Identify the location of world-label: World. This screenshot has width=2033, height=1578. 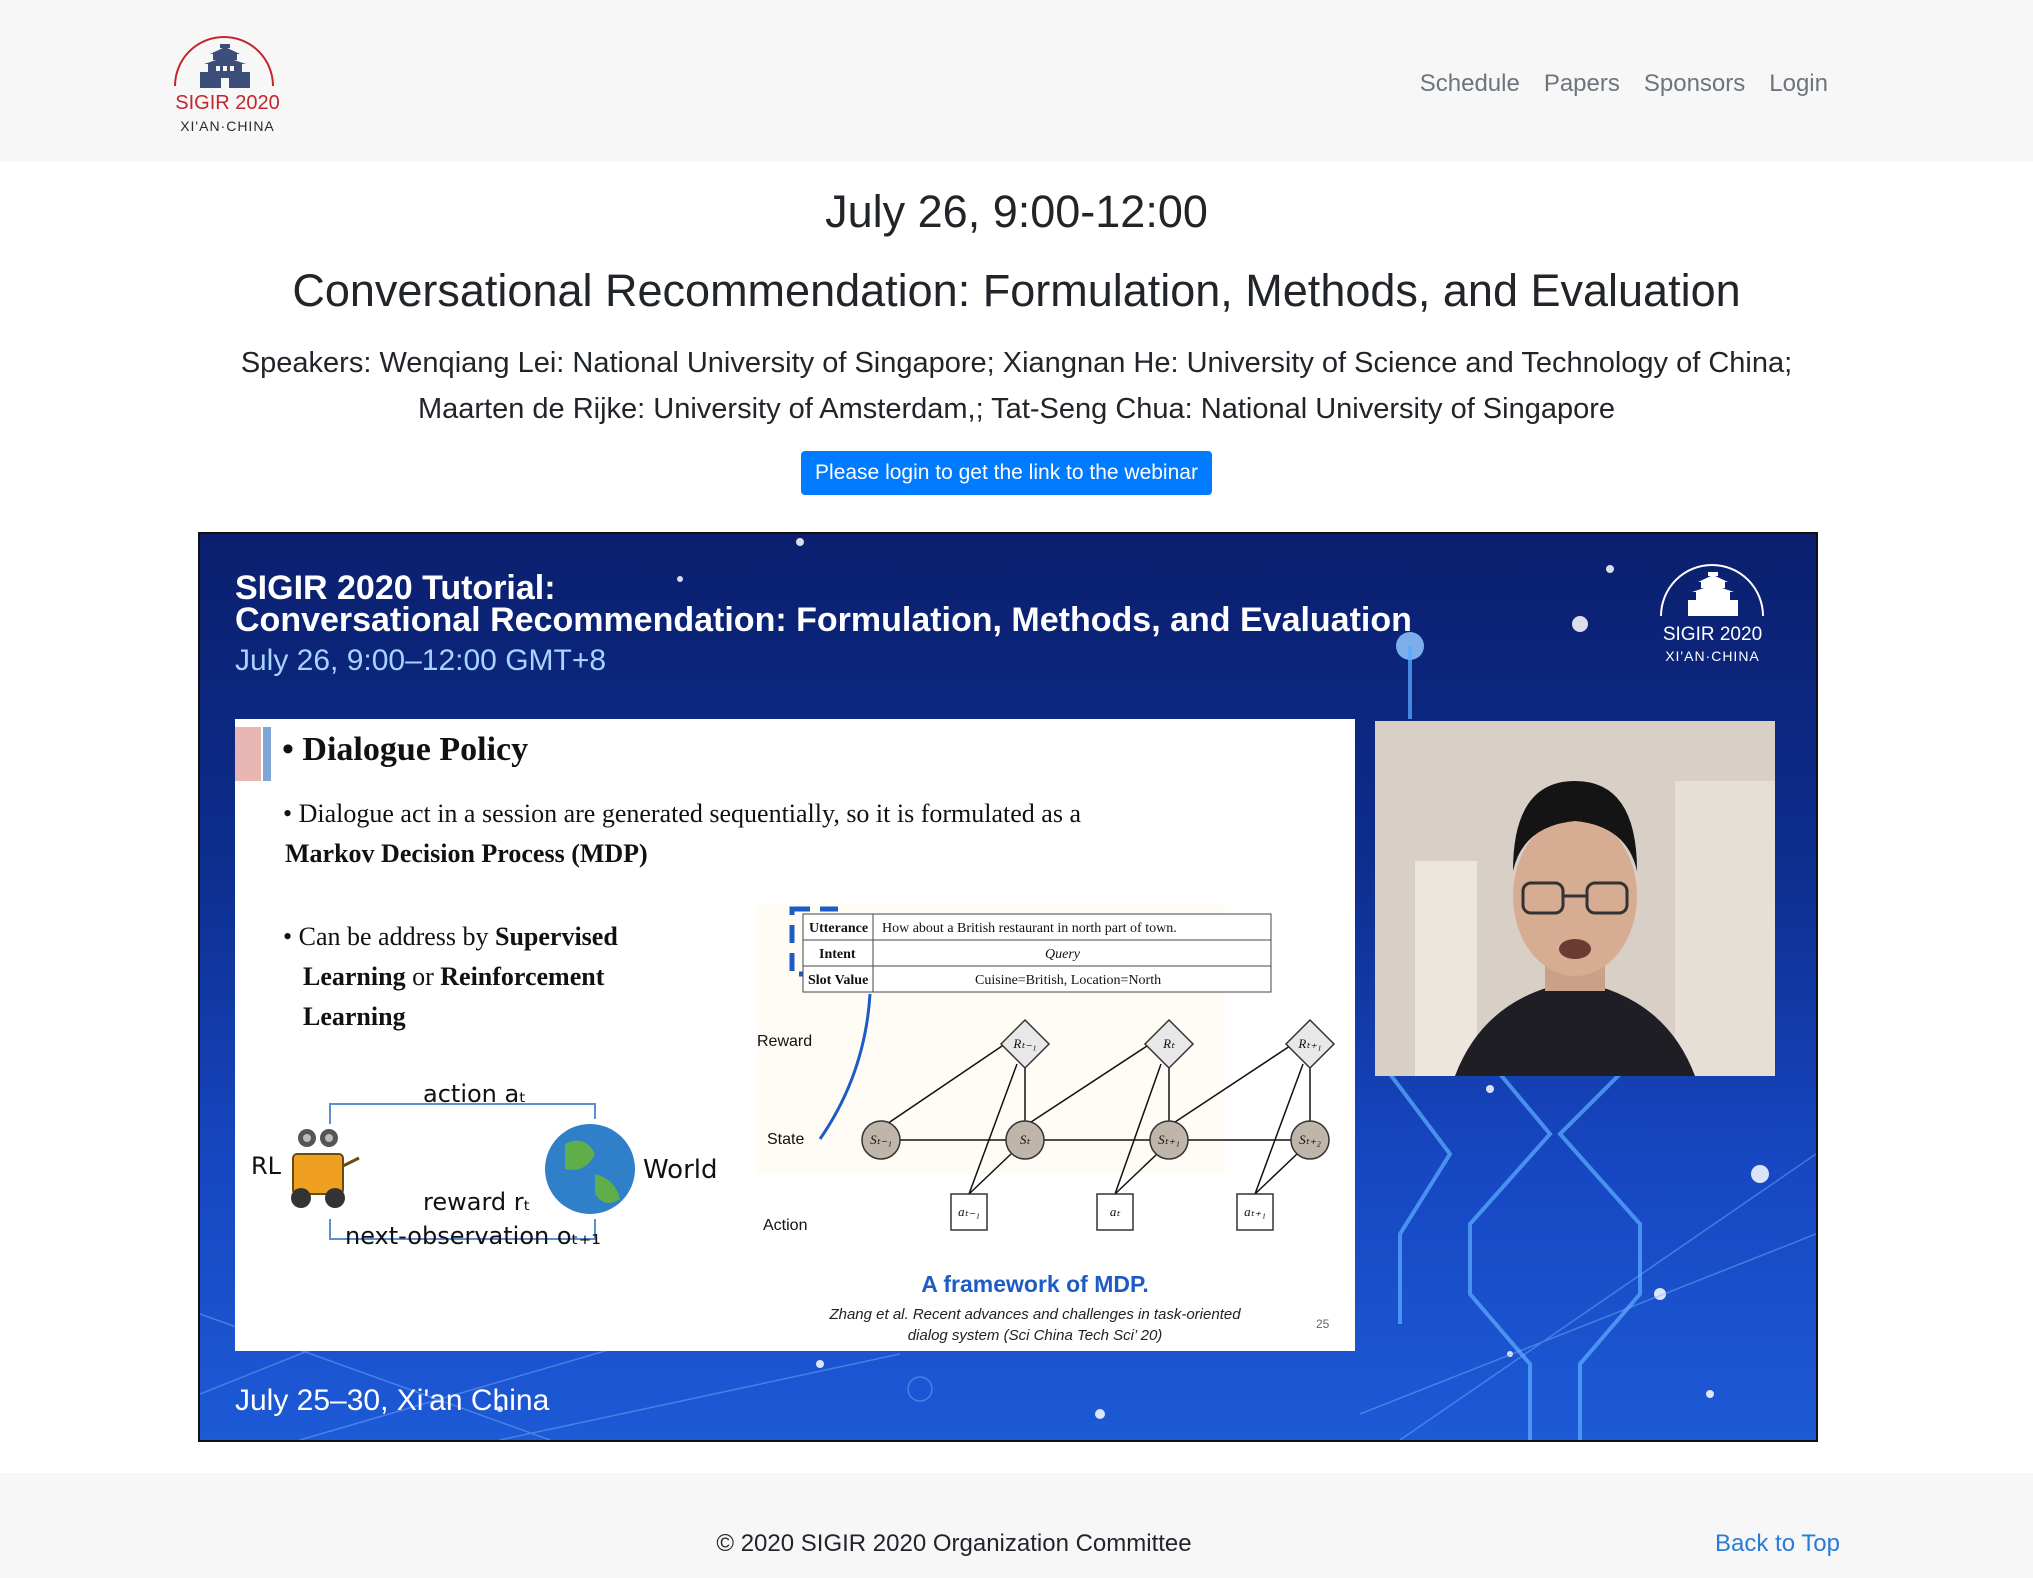
(680, 1170).